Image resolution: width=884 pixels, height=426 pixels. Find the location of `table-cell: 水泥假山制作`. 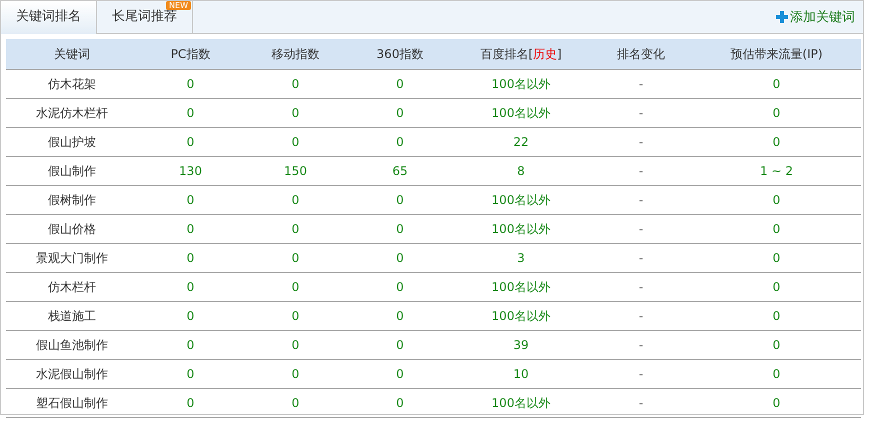

table-cell: 水泥假山制作 is located at coordinates (72, 373).